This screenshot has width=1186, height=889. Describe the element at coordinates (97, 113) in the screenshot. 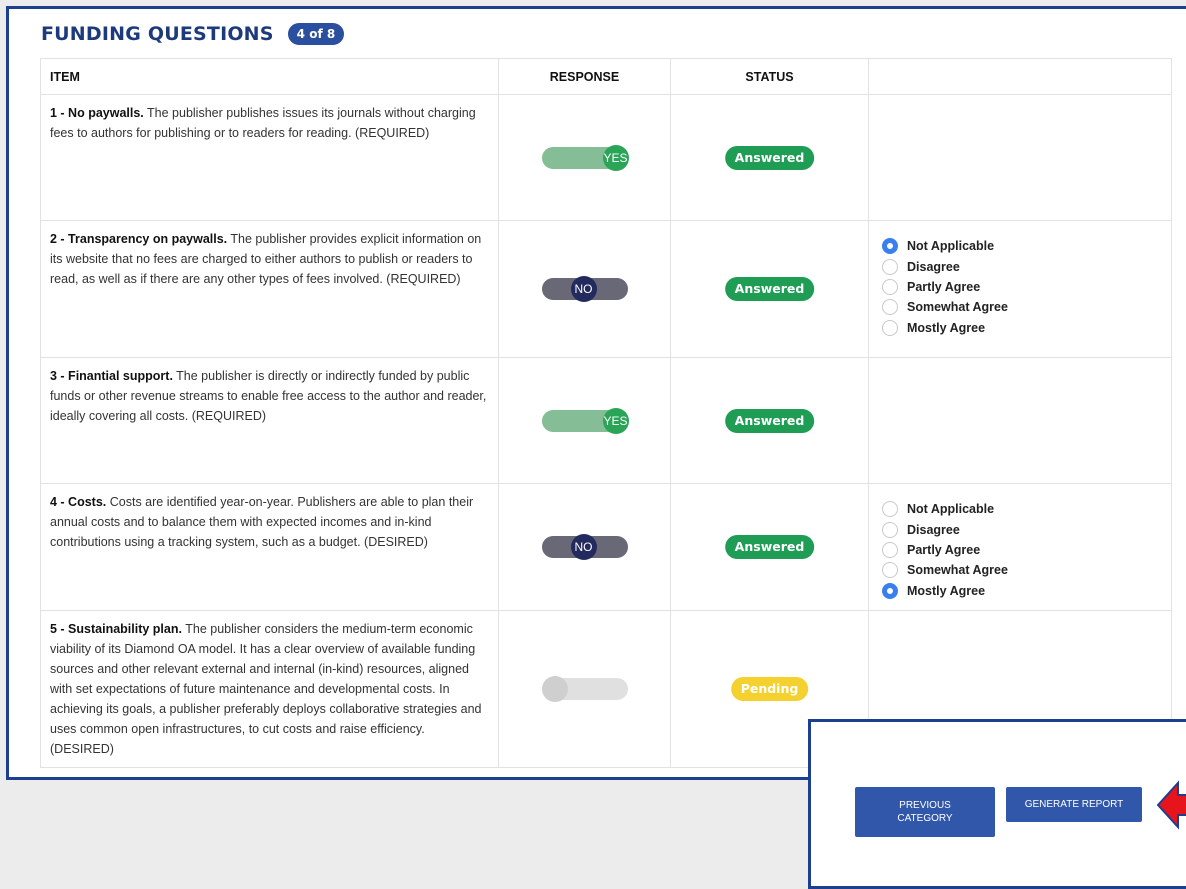

I see `question-title: 1 - No paywalls.` at that location.